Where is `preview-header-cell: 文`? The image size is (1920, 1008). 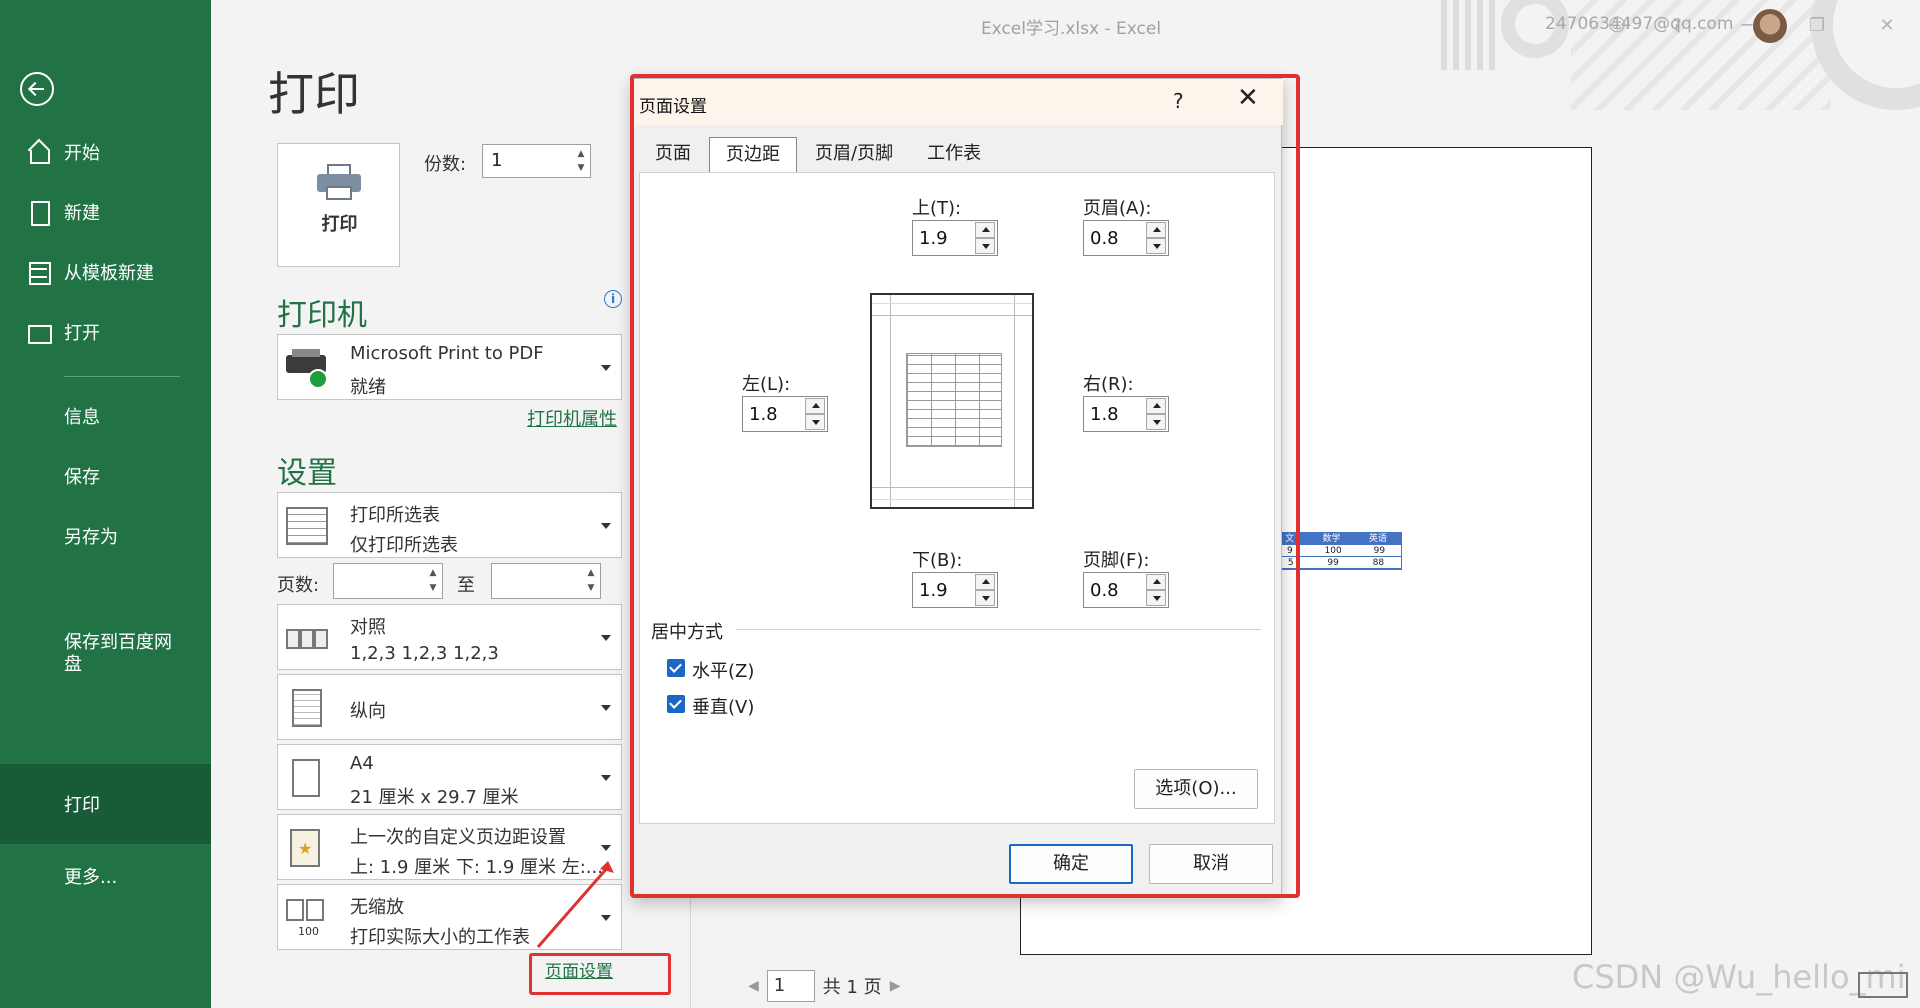
preview-header-cell: 文 is located at coordinates (1290, 539).